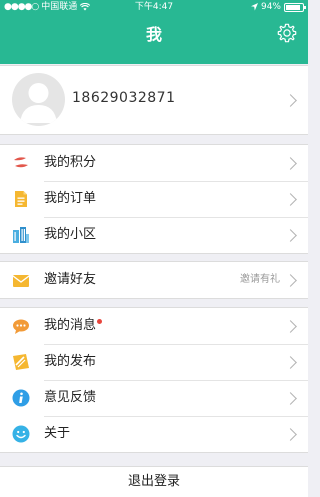 The height and width of the screenshot is (497, 320). I want to click on menu-label: 我的小区, so click(70, 234).